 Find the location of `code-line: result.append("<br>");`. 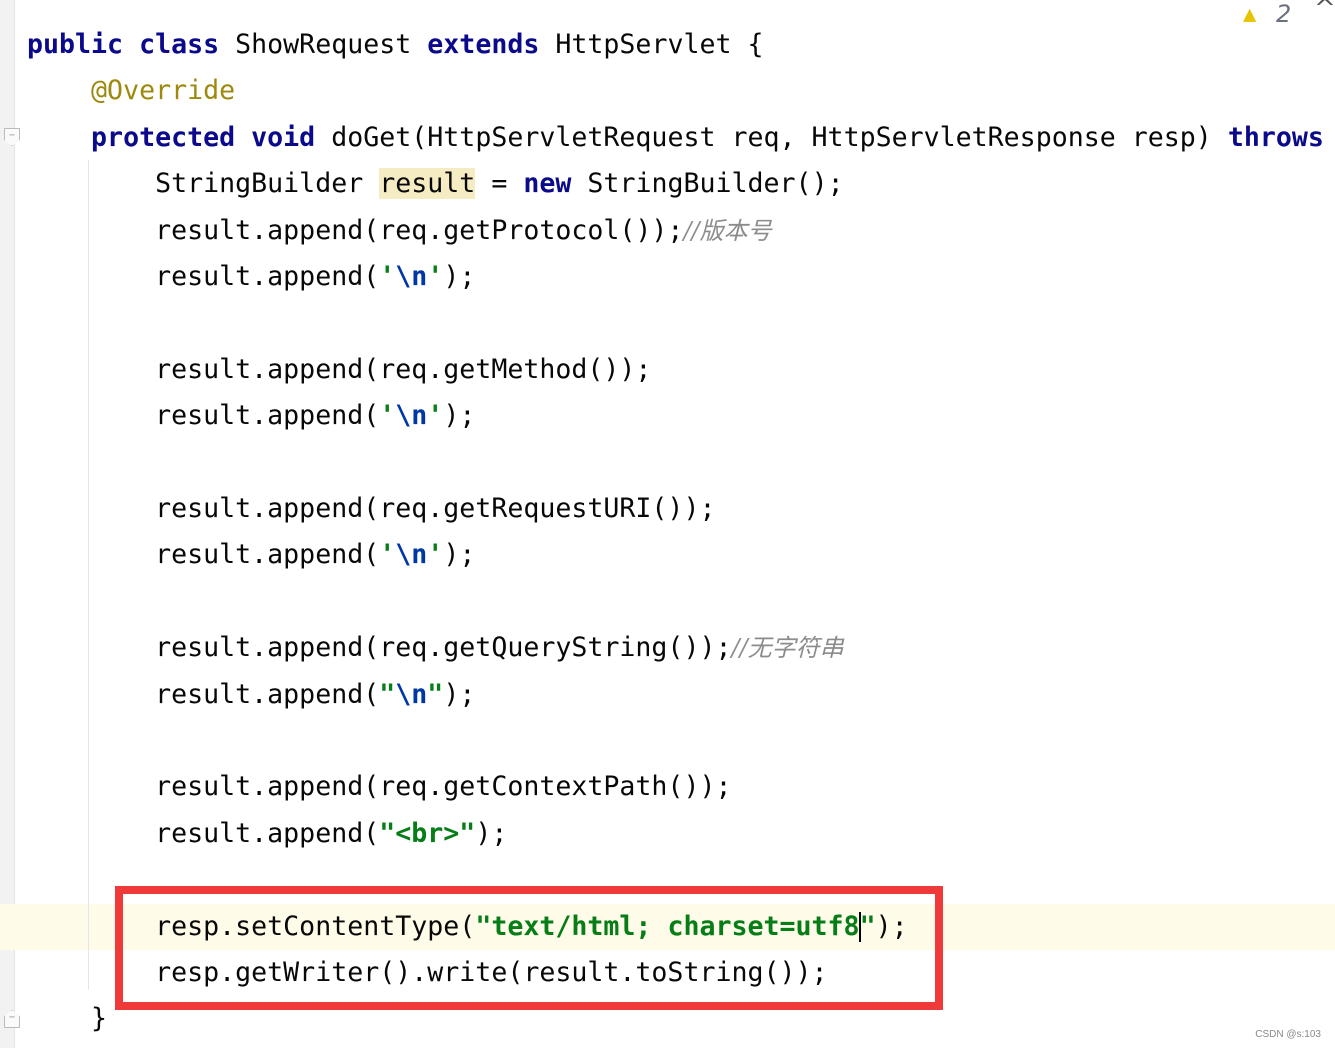

code-line: result.append("<br>"); is located at coordinates (267, 834).